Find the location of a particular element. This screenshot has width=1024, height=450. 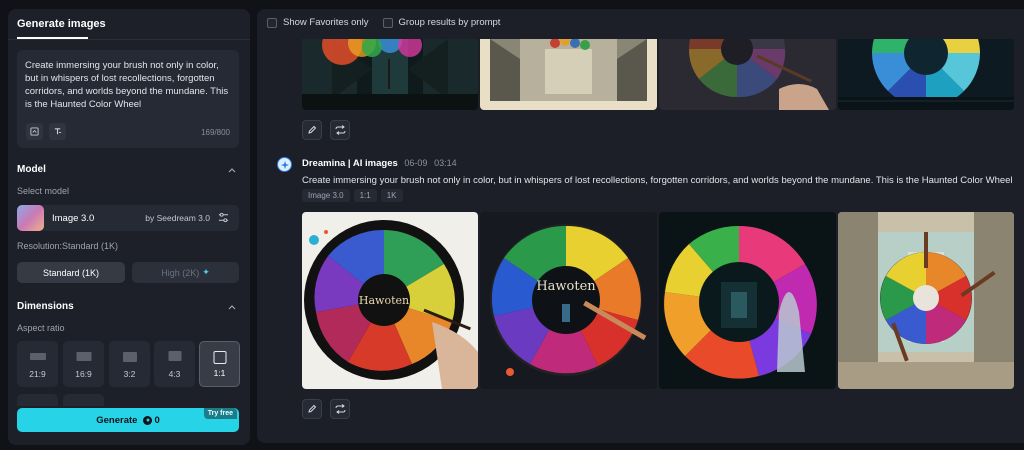

color-wheel-room-image is located at coordinates (926, 300).